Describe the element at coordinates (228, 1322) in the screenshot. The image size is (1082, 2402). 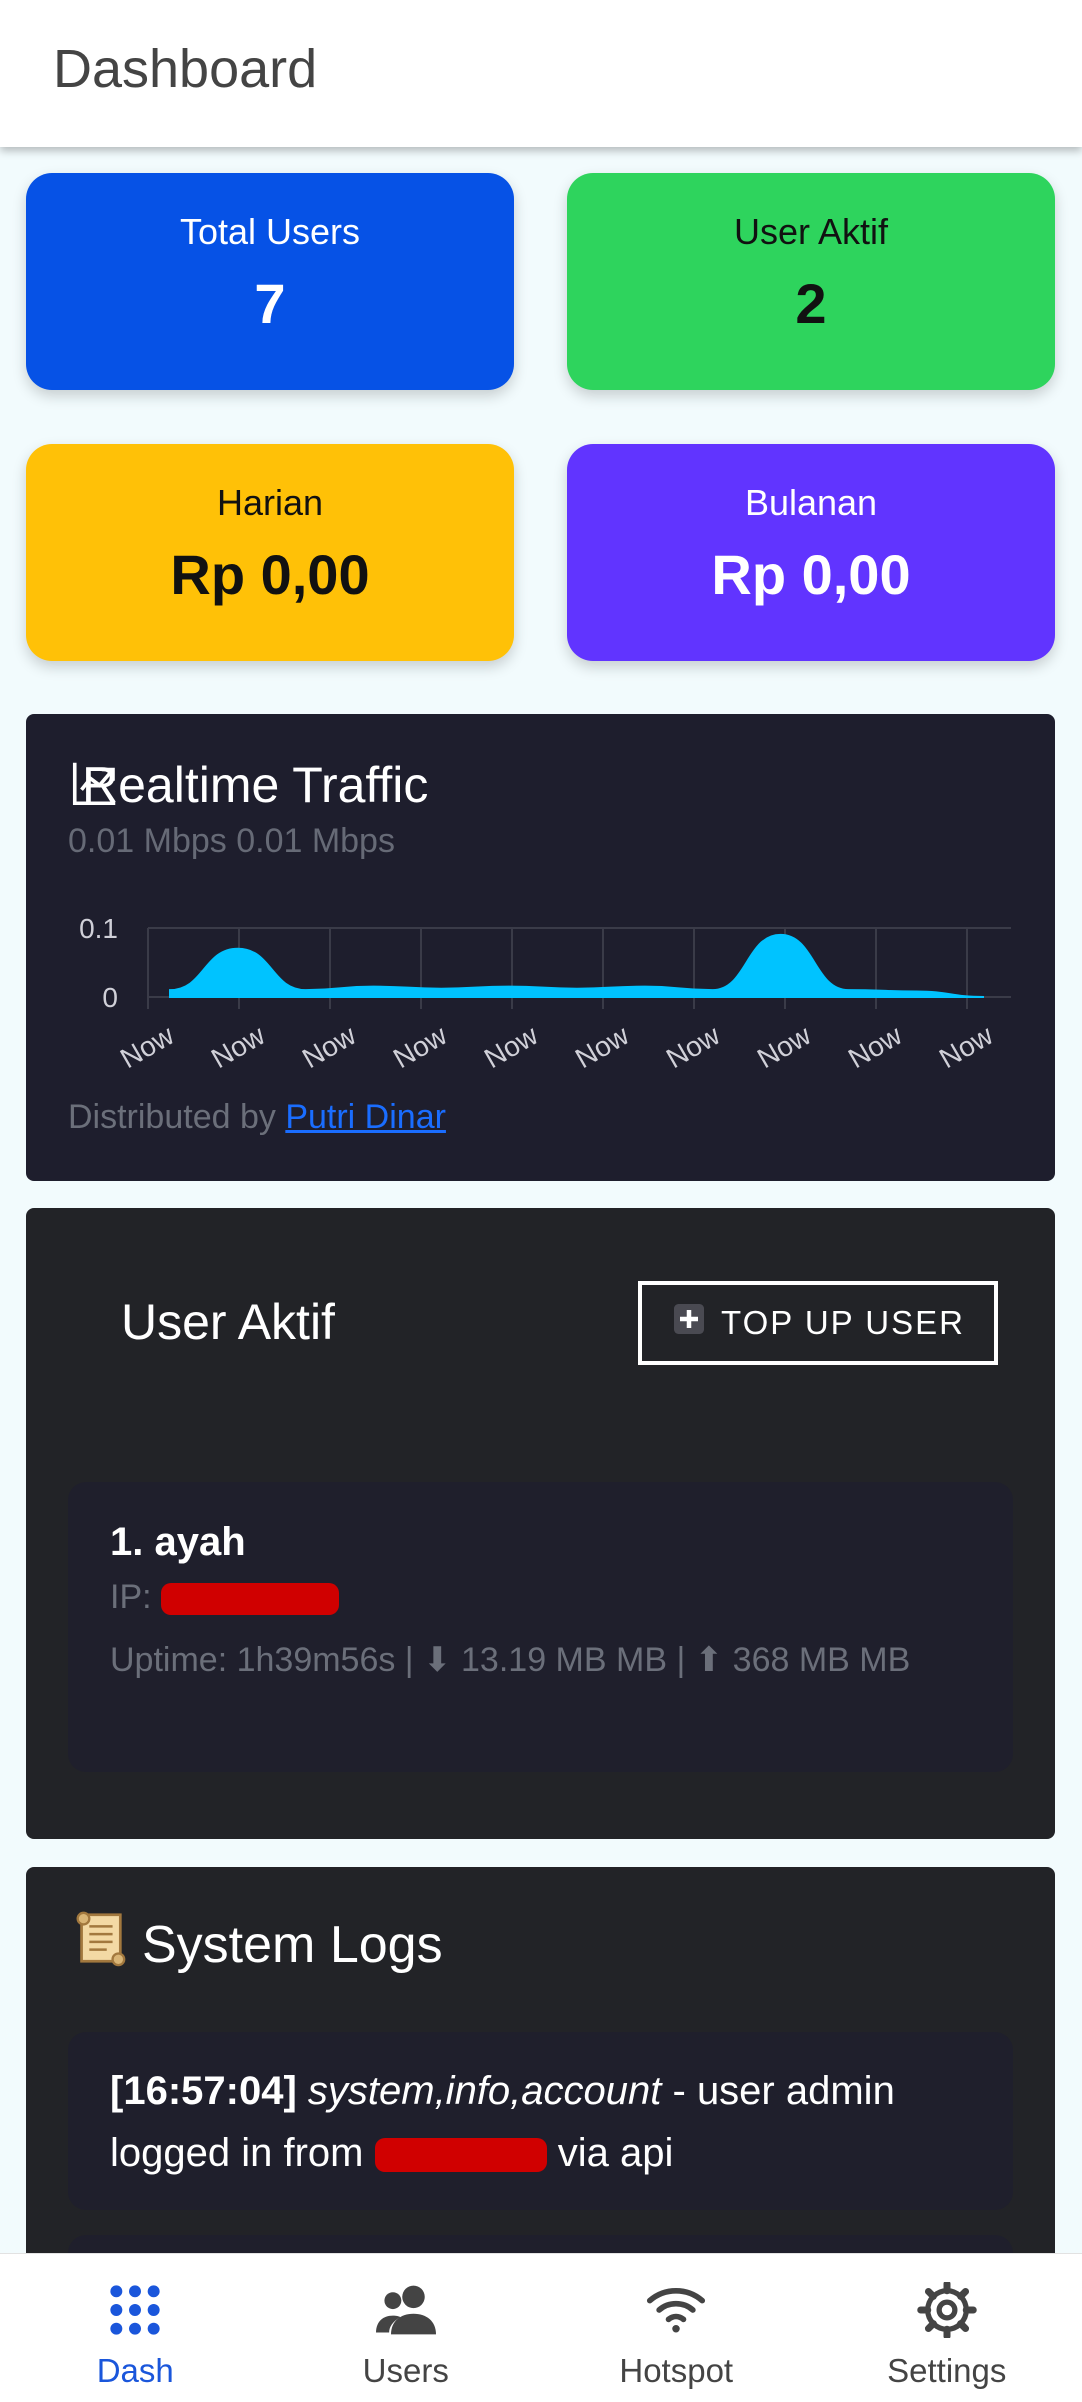
I see `active-users-title: User Aktif` at that location.